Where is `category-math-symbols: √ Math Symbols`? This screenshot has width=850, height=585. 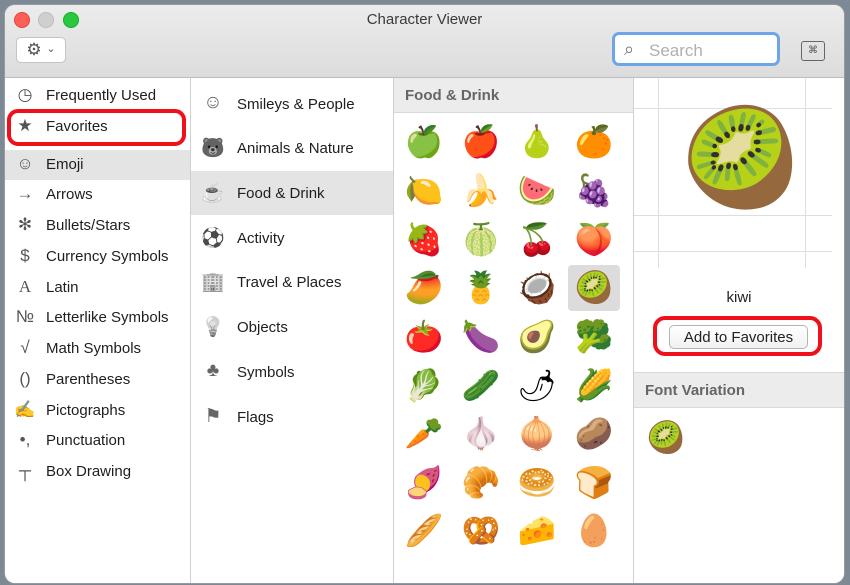 category-math-symbols: √ Math Symbols is located at coordinates (97, 349).